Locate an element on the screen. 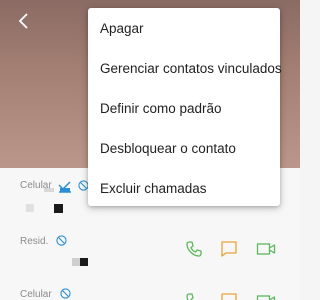  back-button is located at coordinates (23, 21).